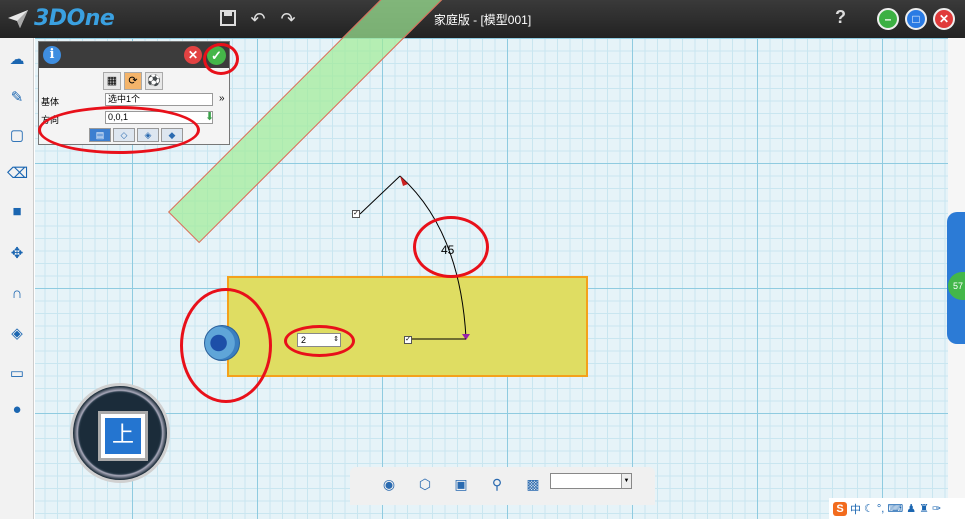 The height and width of the screenshot is (519, 965). What do you see at coordinates (226, 345) in the screenshot?
I see `annotation-oval-pivot` at bounding box center [226, 345].